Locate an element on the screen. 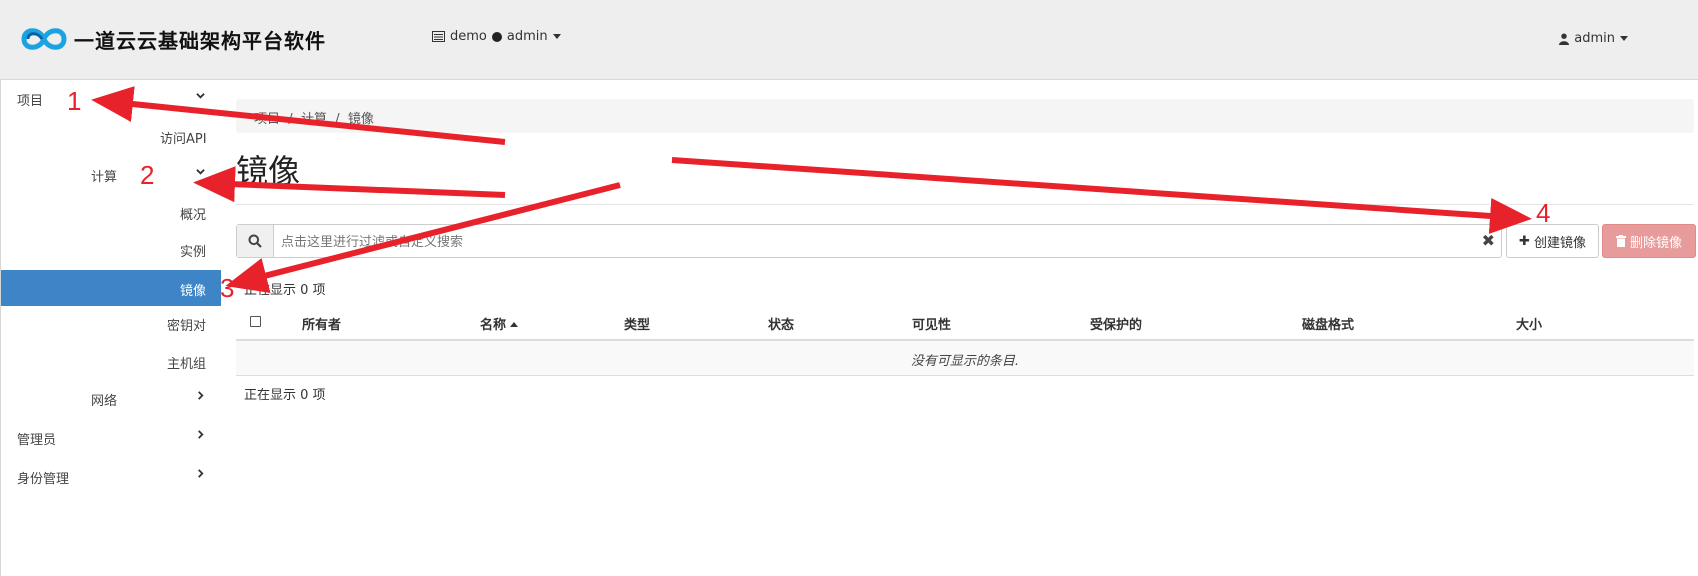  breadcrumb-item-compute: 计算 is located at coordinates (314, 119).